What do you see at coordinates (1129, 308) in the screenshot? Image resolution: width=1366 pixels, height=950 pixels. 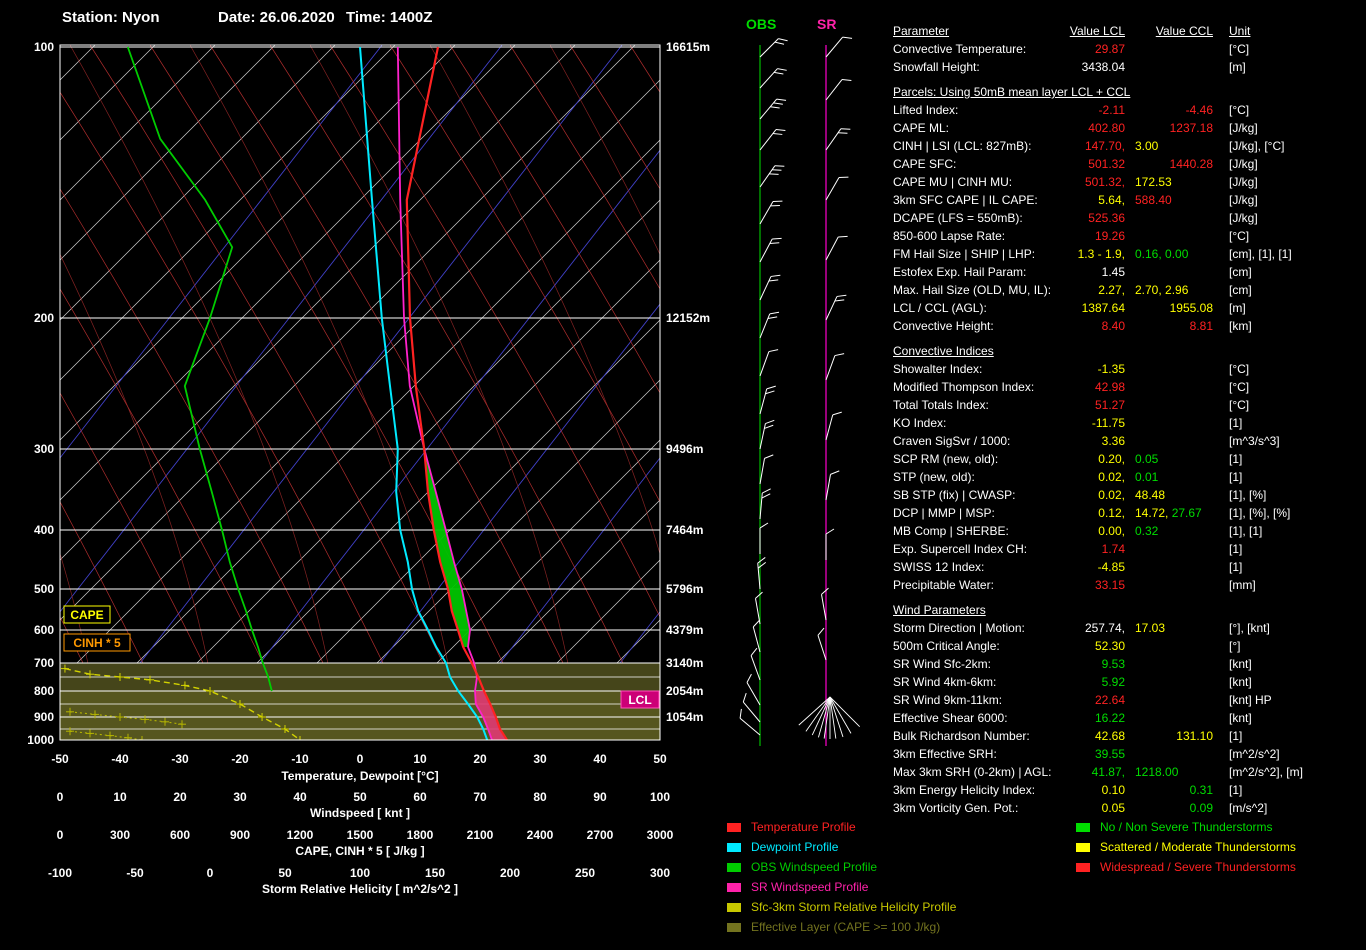 I see `parameter-row: LCL / CCL (AGL): 1387.64 1955.08 [m]` at bounding box center [1129, 308].